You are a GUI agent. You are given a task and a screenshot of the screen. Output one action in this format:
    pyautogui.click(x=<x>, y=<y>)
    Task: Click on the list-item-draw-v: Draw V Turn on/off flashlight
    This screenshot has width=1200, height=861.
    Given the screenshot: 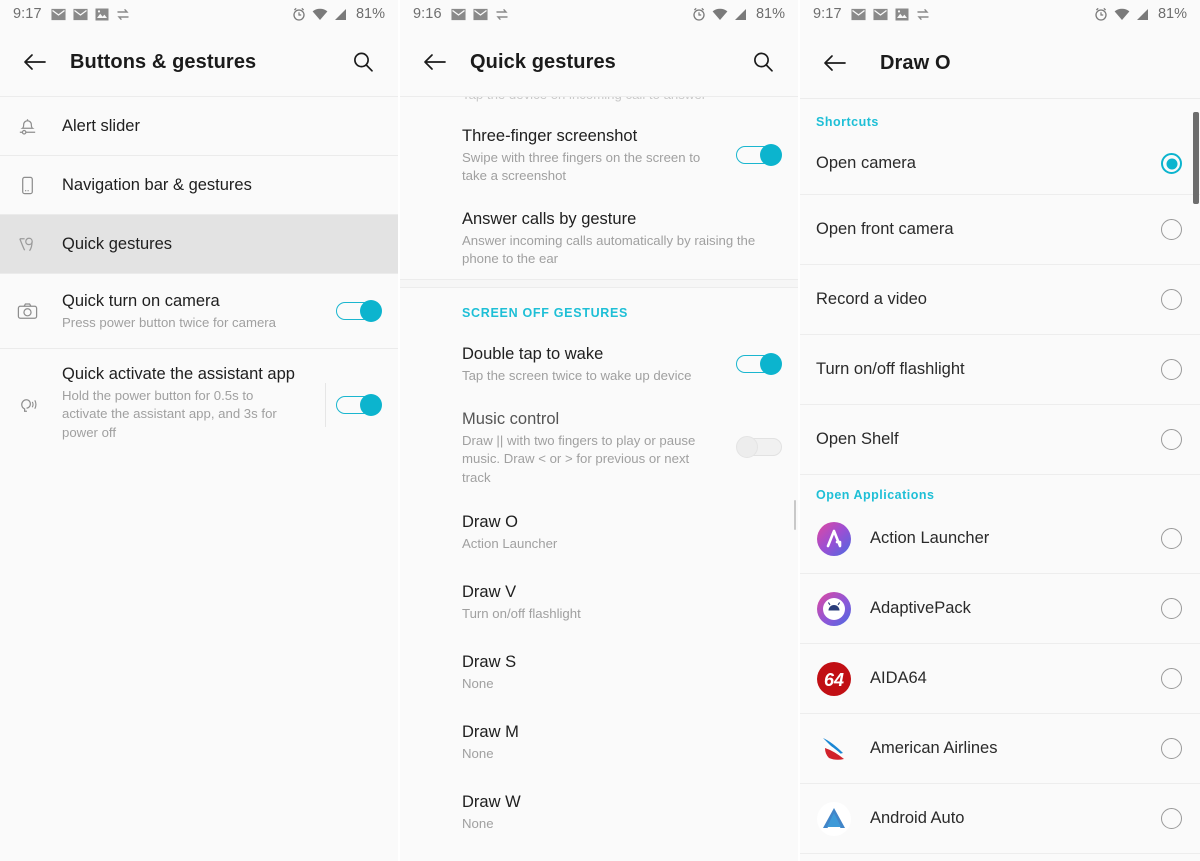 What is the action you would take?
    pyautogui.click(x=599, y=602)
    